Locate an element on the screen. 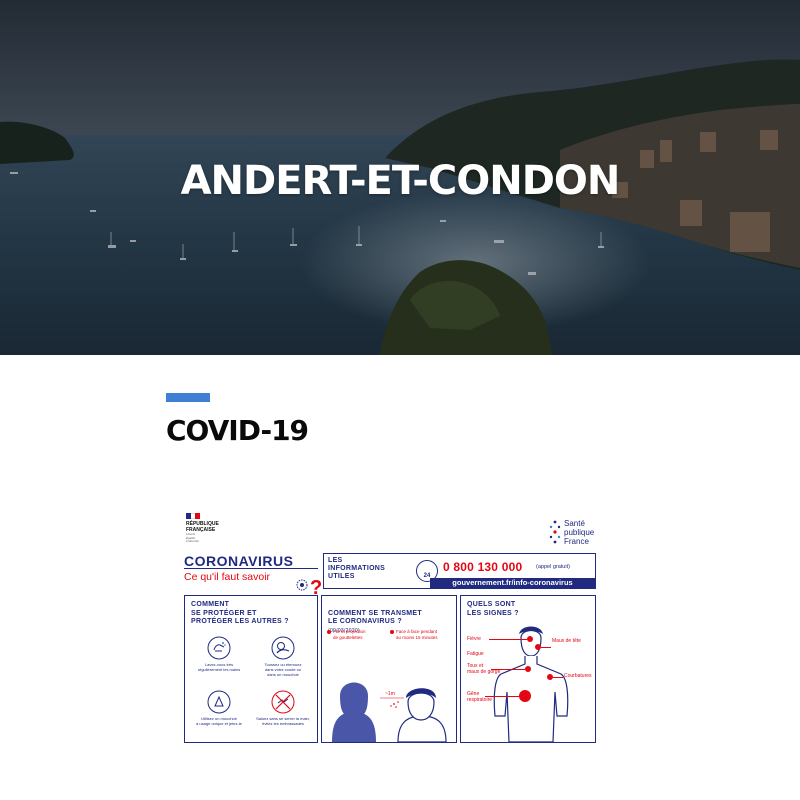 Image resolution: width=800 pixels, height=800 pixels. sante-publique-text: Santé publique France is located at coordinates (579, 532).